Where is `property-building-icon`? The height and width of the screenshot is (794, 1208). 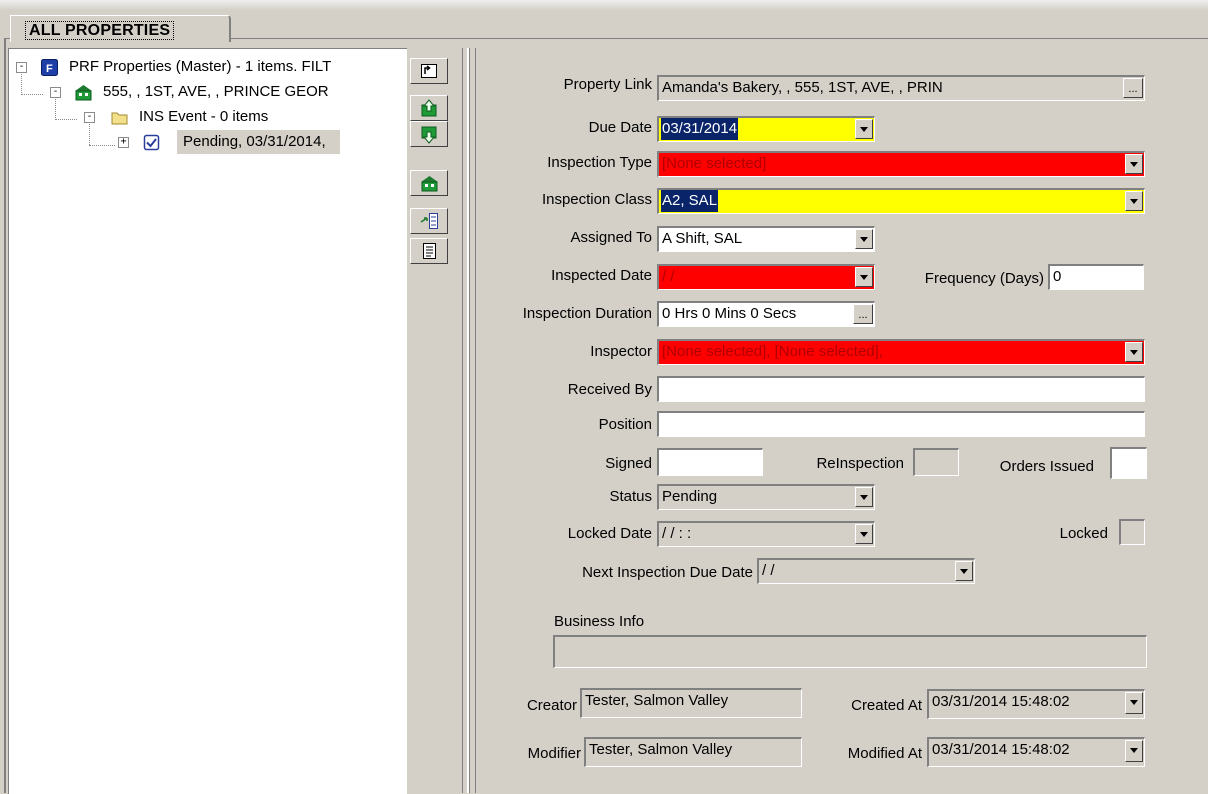 property-building-icon is located at coordinates (83, 93).